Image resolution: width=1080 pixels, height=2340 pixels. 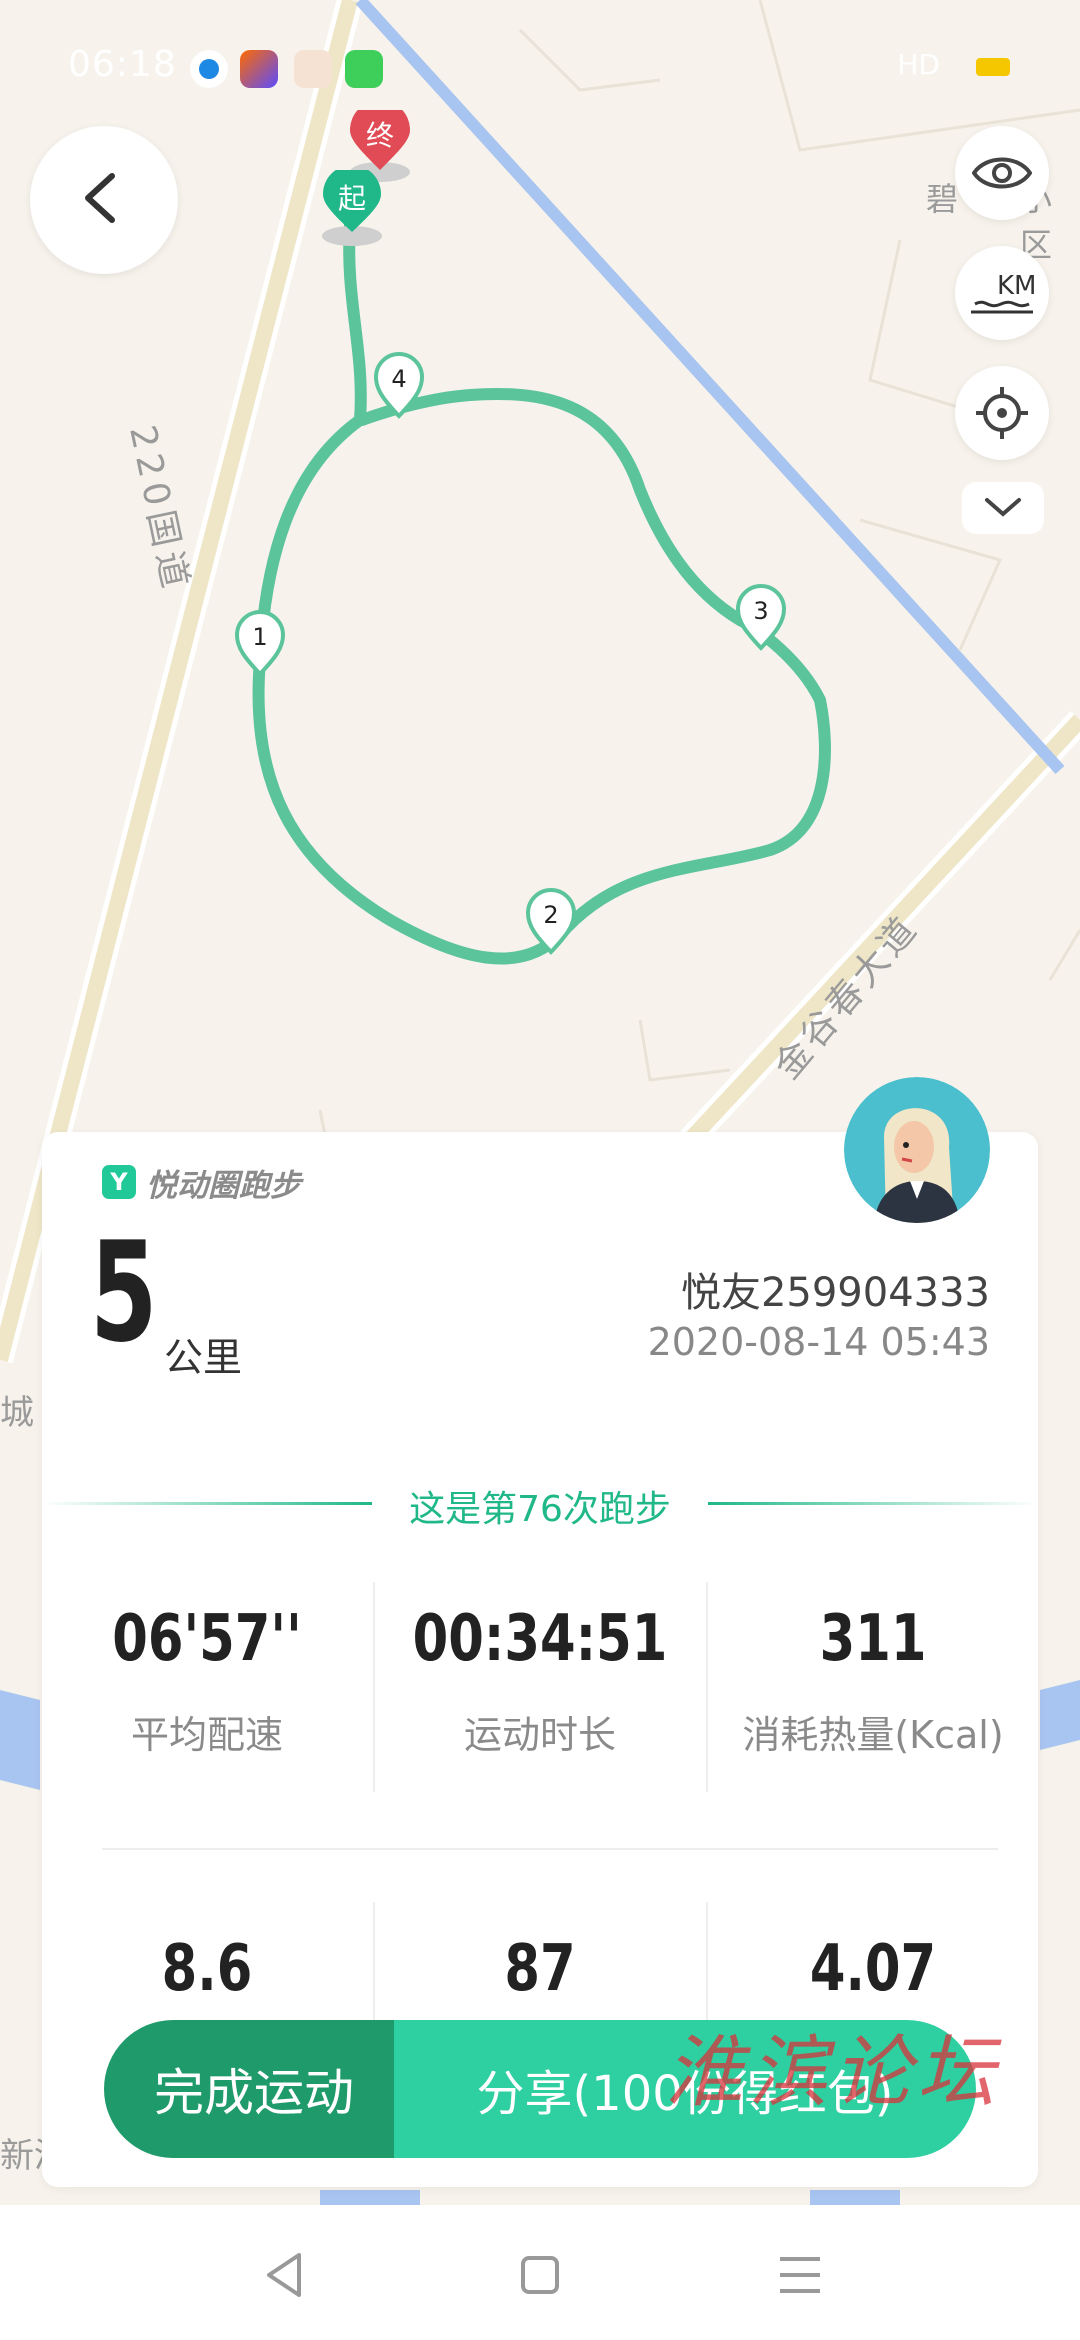 What do you see at coordinates (833, 2073) in the screenshot?
I see `forum-watermark: 淮滨论坛` at bounding box center [833, 2073].